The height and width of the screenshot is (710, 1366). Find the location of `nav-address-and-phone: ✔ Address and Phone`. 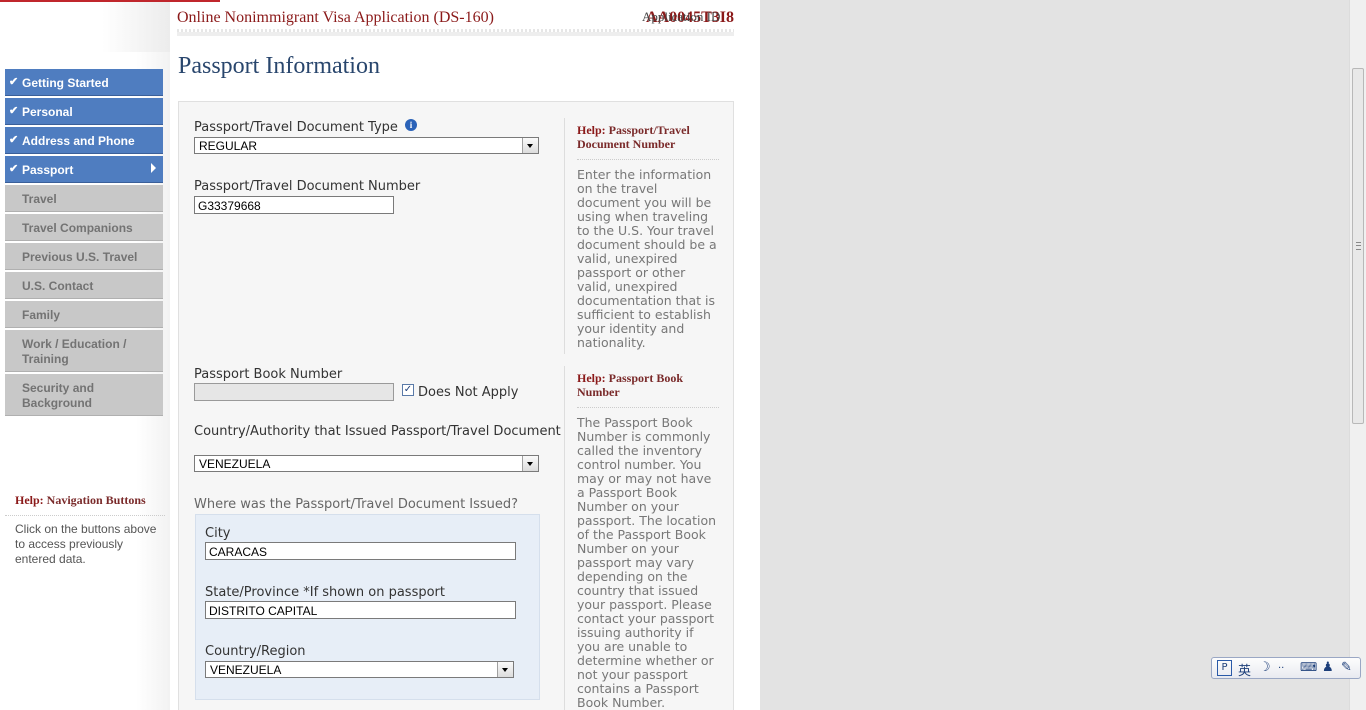

nav-address-and-phone: ✔ Address and Phone is located at coordinates (84, 140).